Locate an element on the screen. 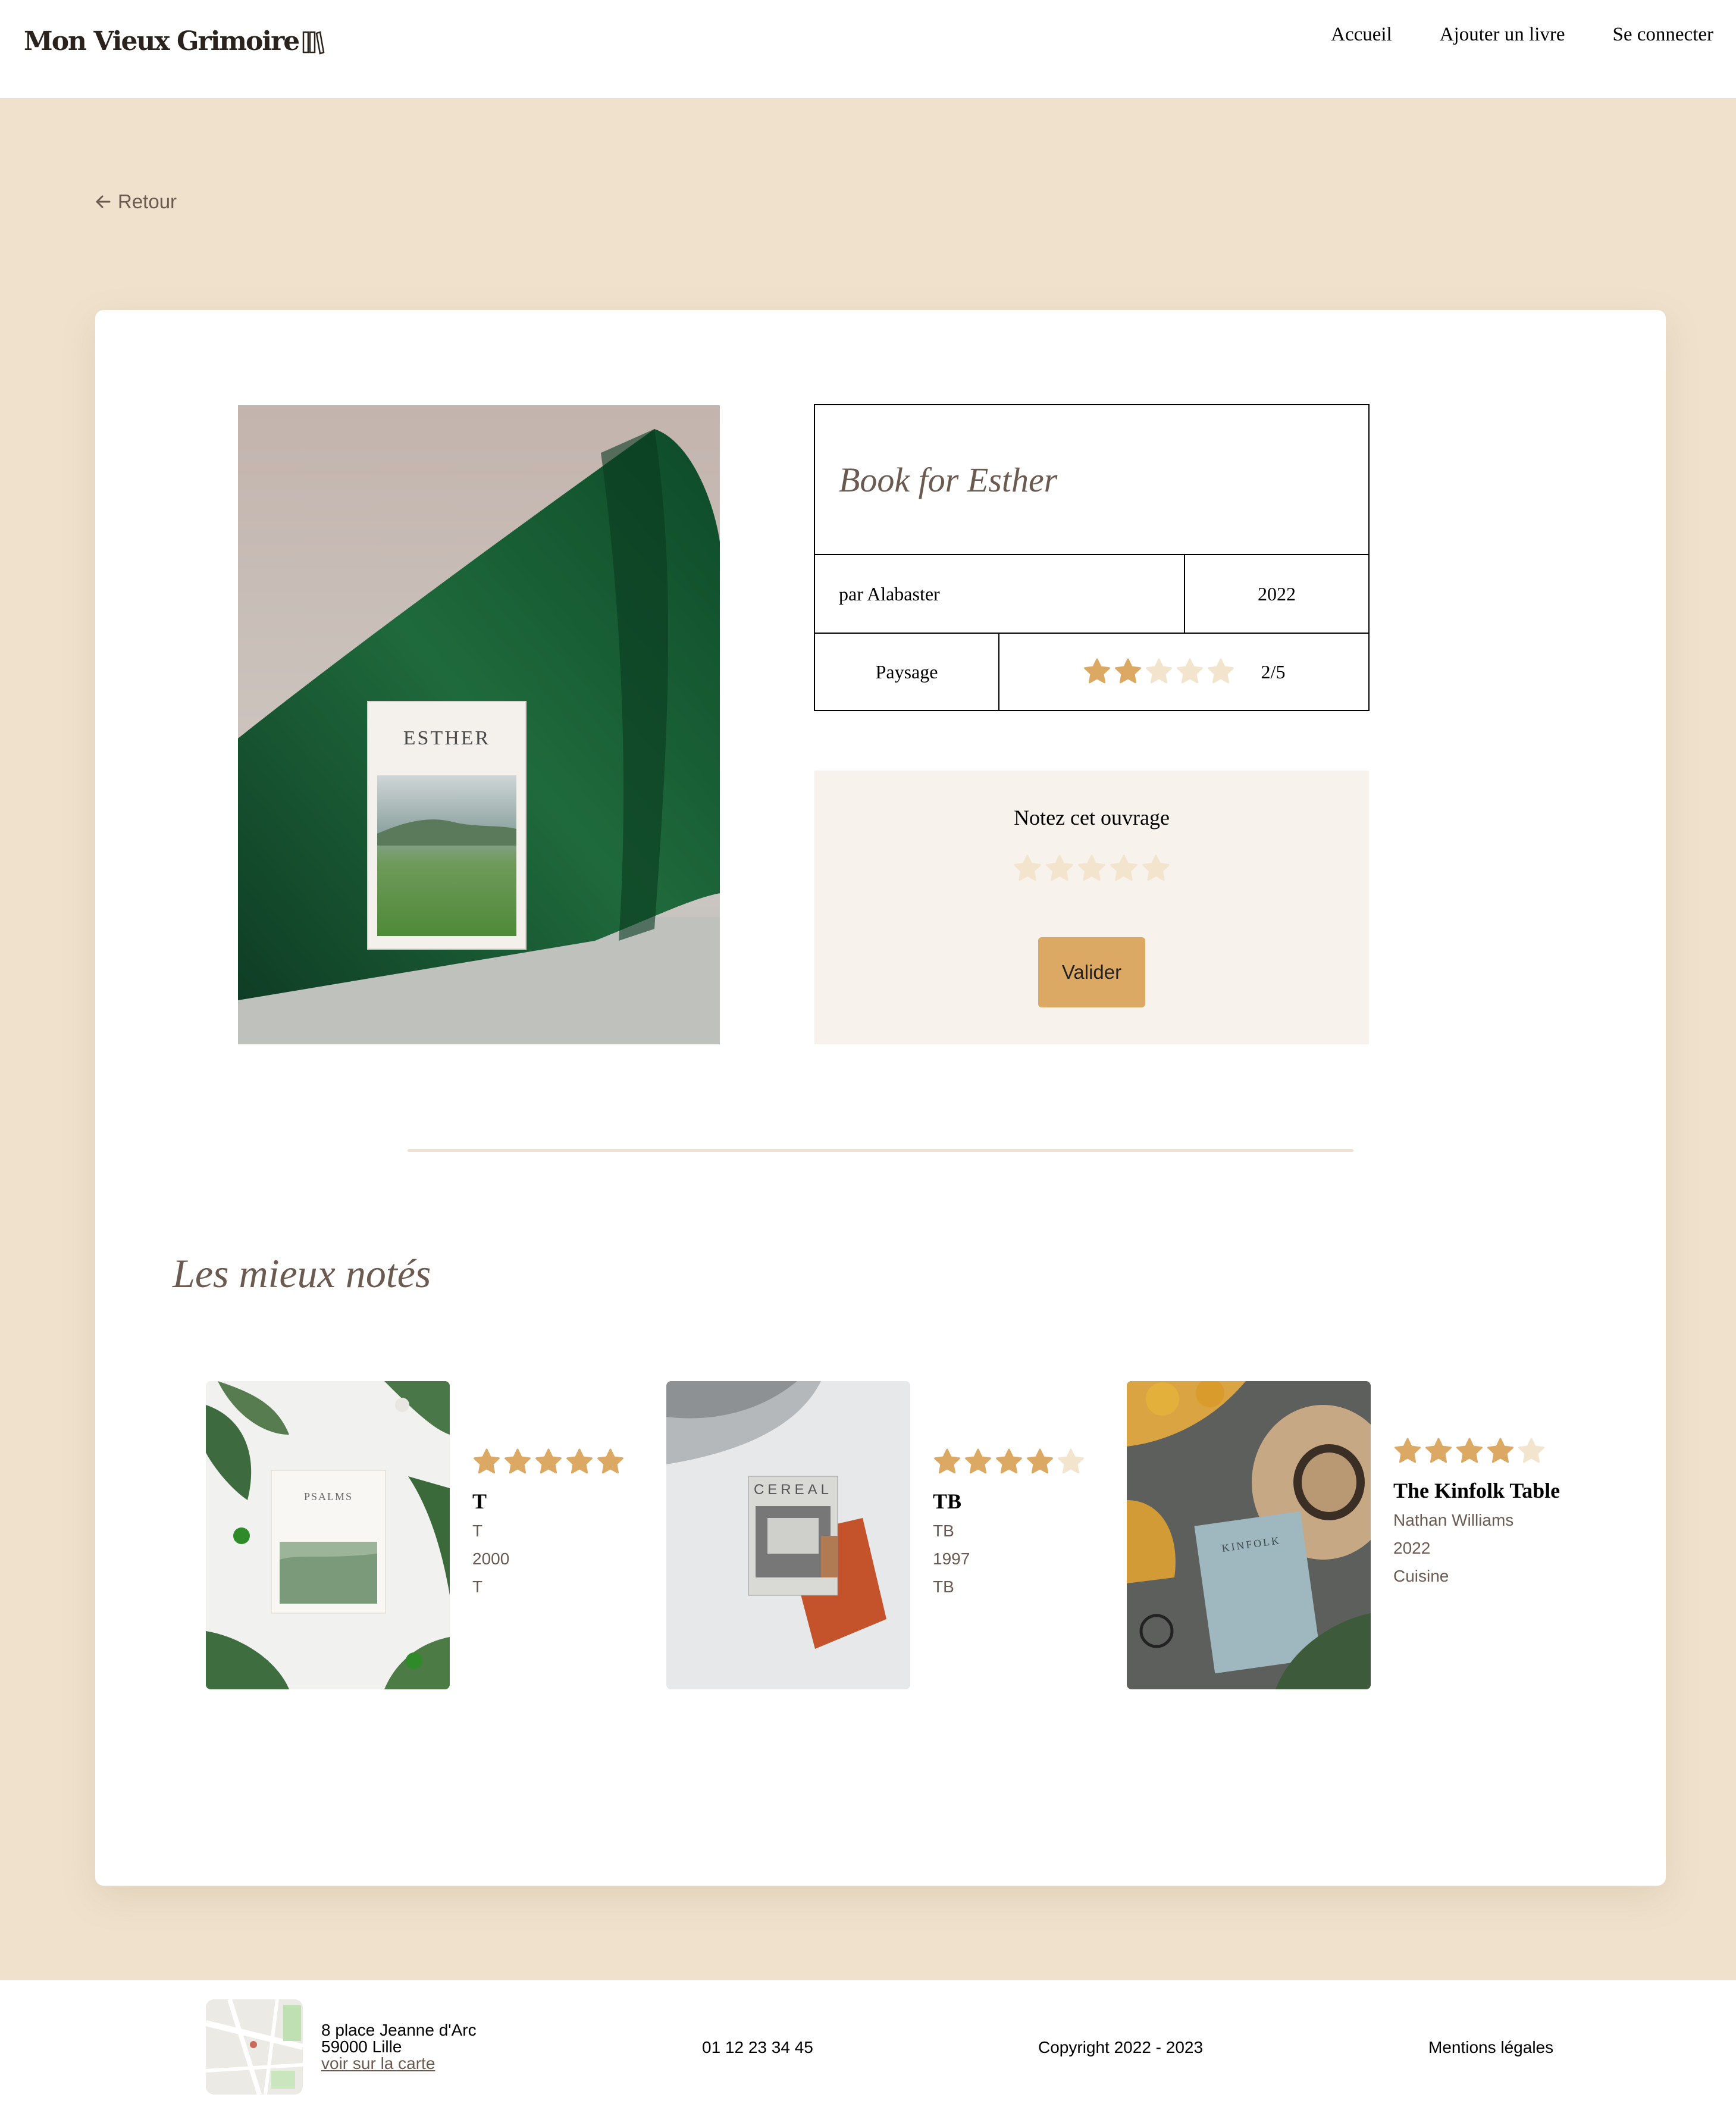 Image resolution: width=1736 pixels, height=2113 pixels. arrow-left-icon is located at coordinates (103, 201).